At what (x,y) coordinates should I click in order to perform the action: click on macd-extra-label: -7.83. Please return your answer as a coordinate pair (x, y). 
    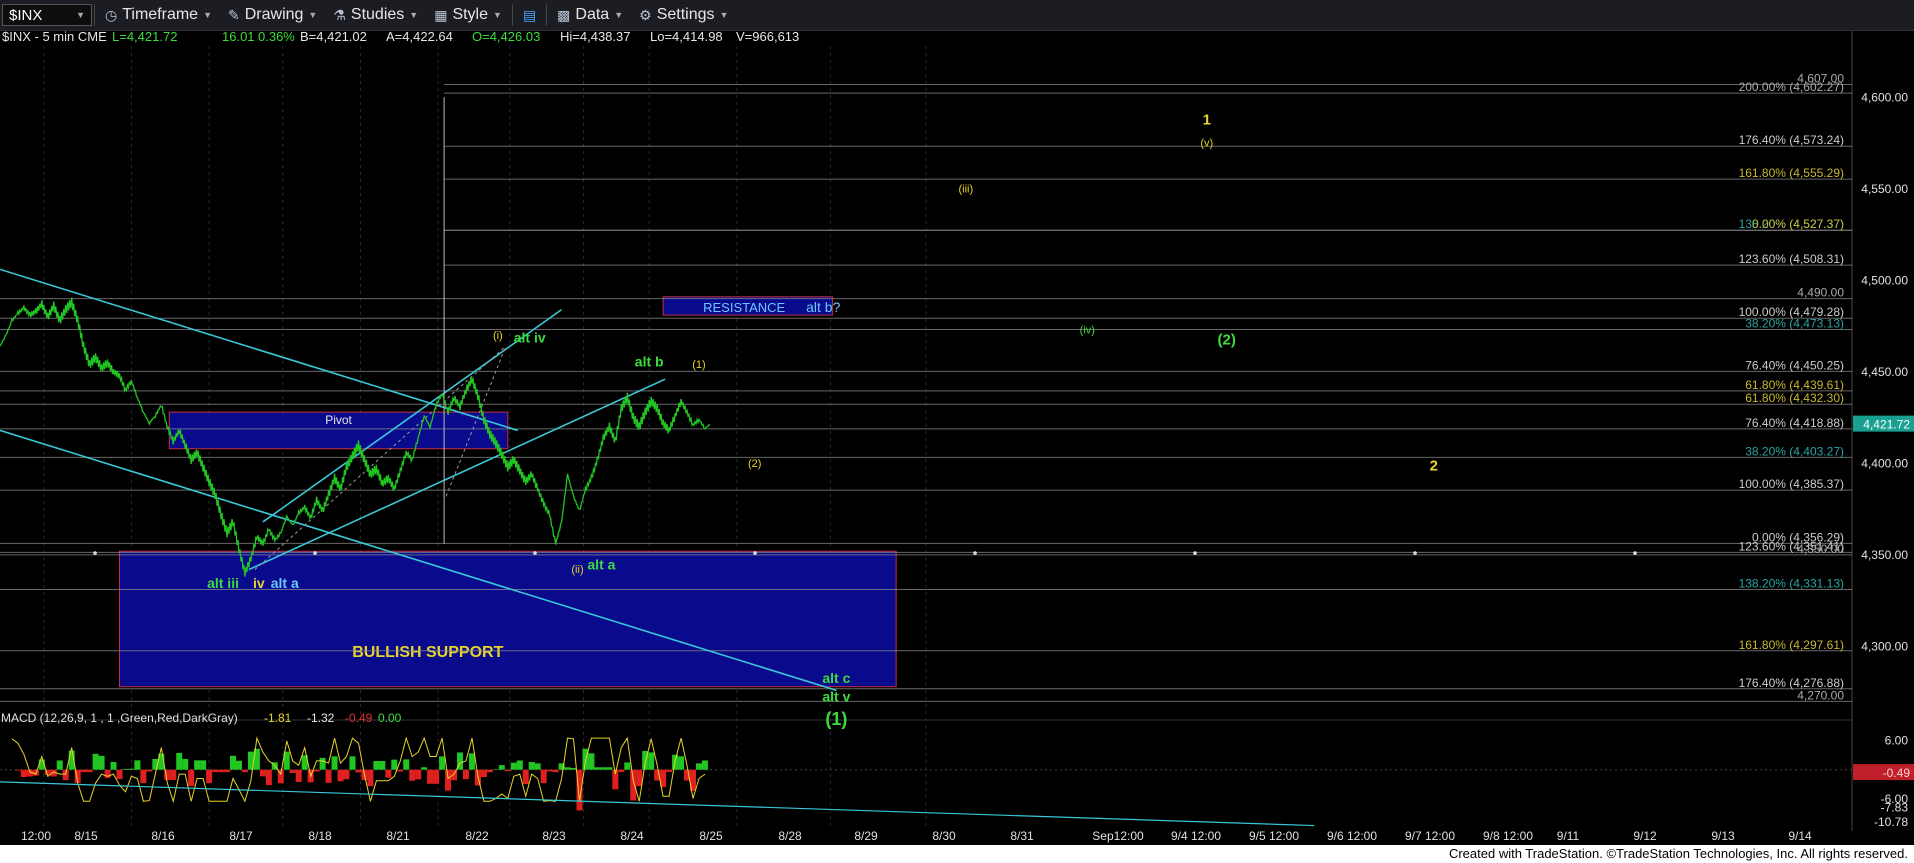
    Looking at the image, I should click on (1895, 808).